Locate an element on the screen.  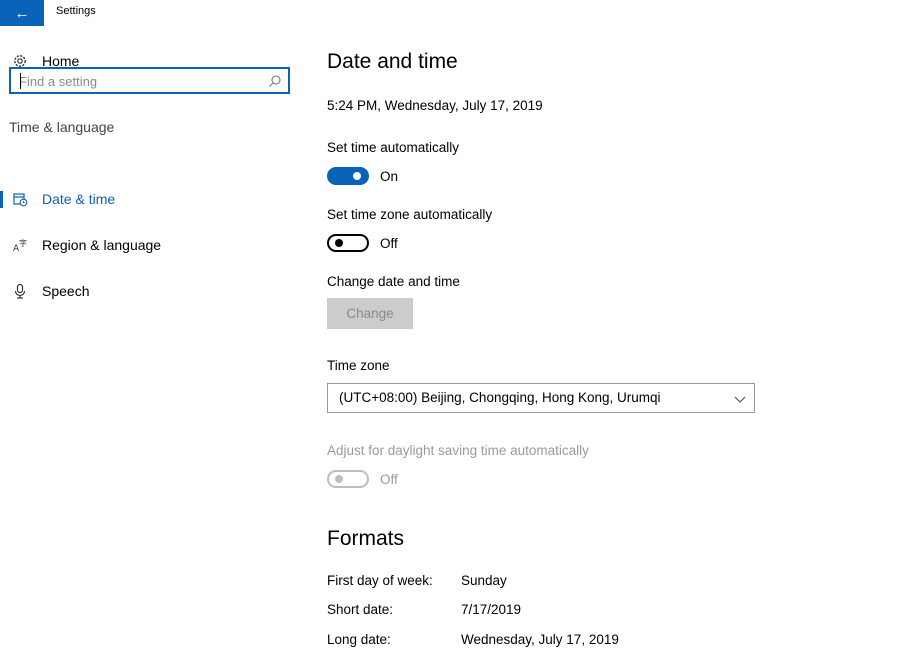
sidebar-item-speech: Speech is located at coordinates (150, 291).